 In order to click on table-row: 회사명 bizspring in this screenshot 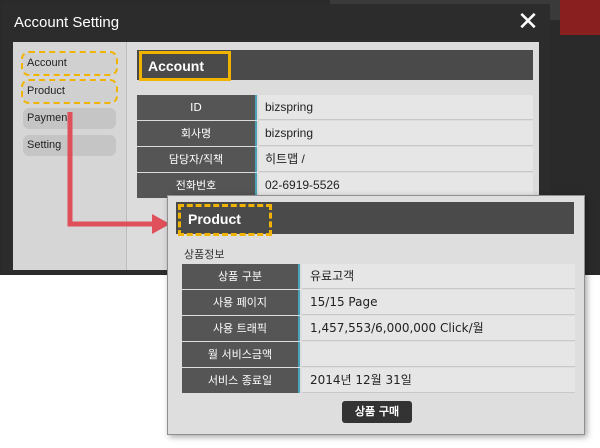, I will do `click(335, 134)`.